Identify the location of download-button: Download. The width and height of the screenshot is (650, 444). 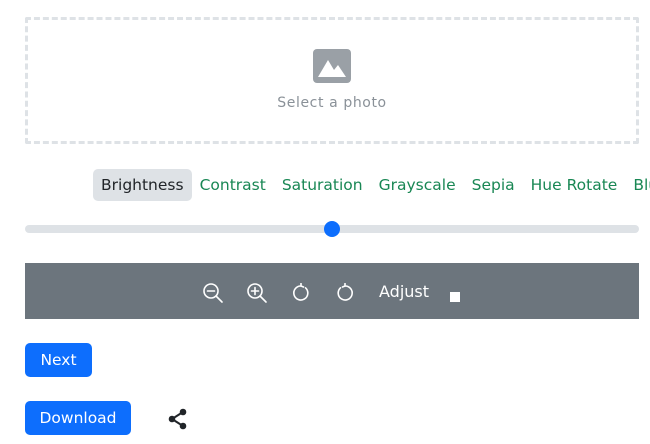
(78, 418).